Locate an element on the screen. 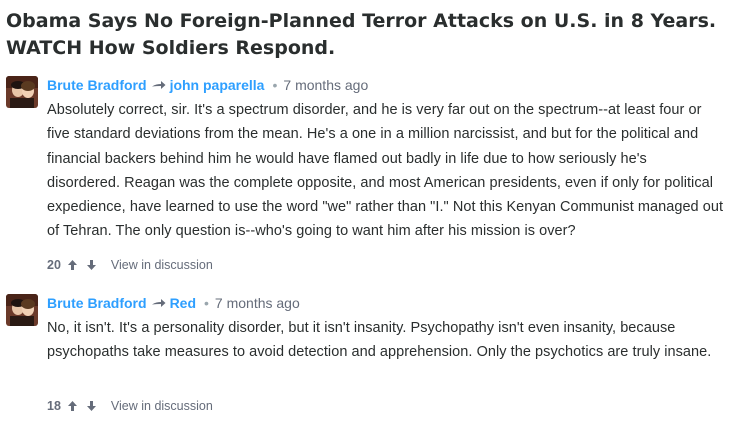 The height and width of the screenshot is (425, 729). reply-to-link: john paparella is located at coordinates (217, 85).